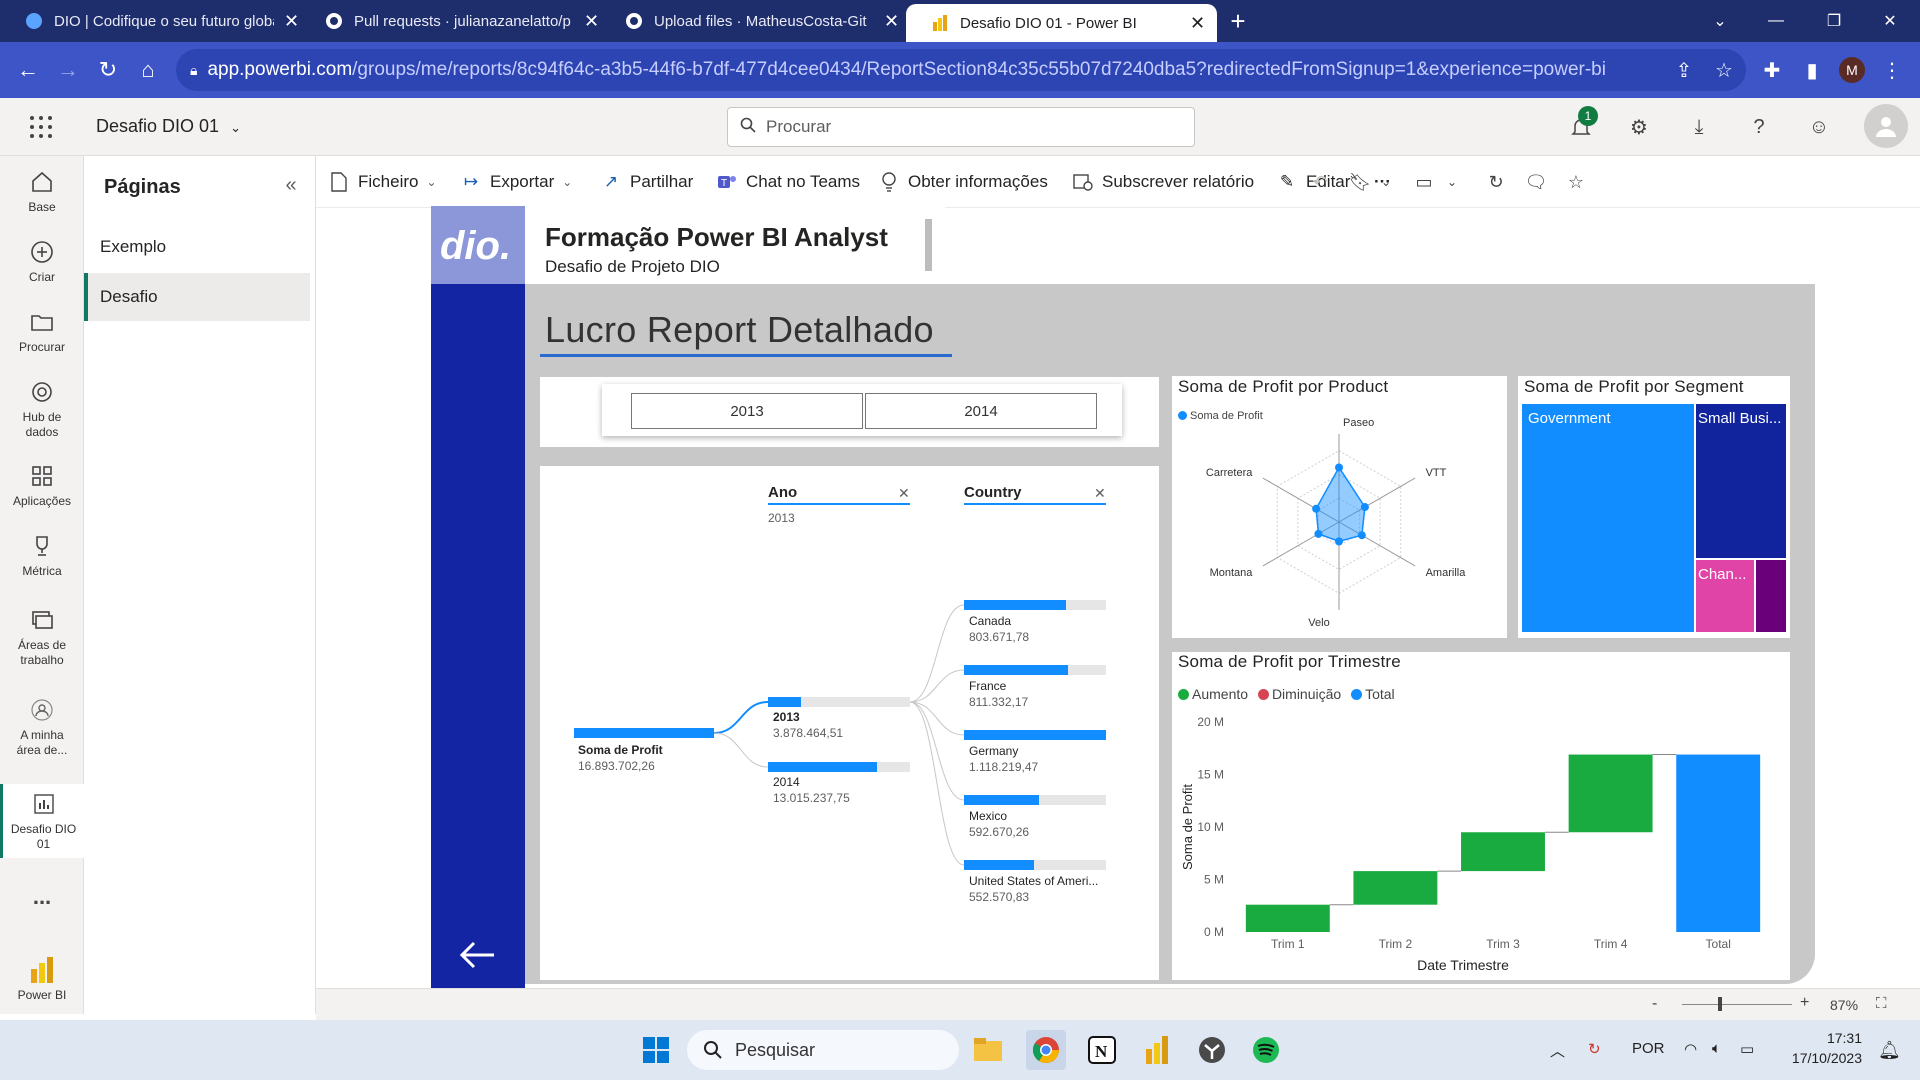 This screenshot has height=1080, width=1920. I want to click on share-button: ↗ Partilhar, so click(646, 182).